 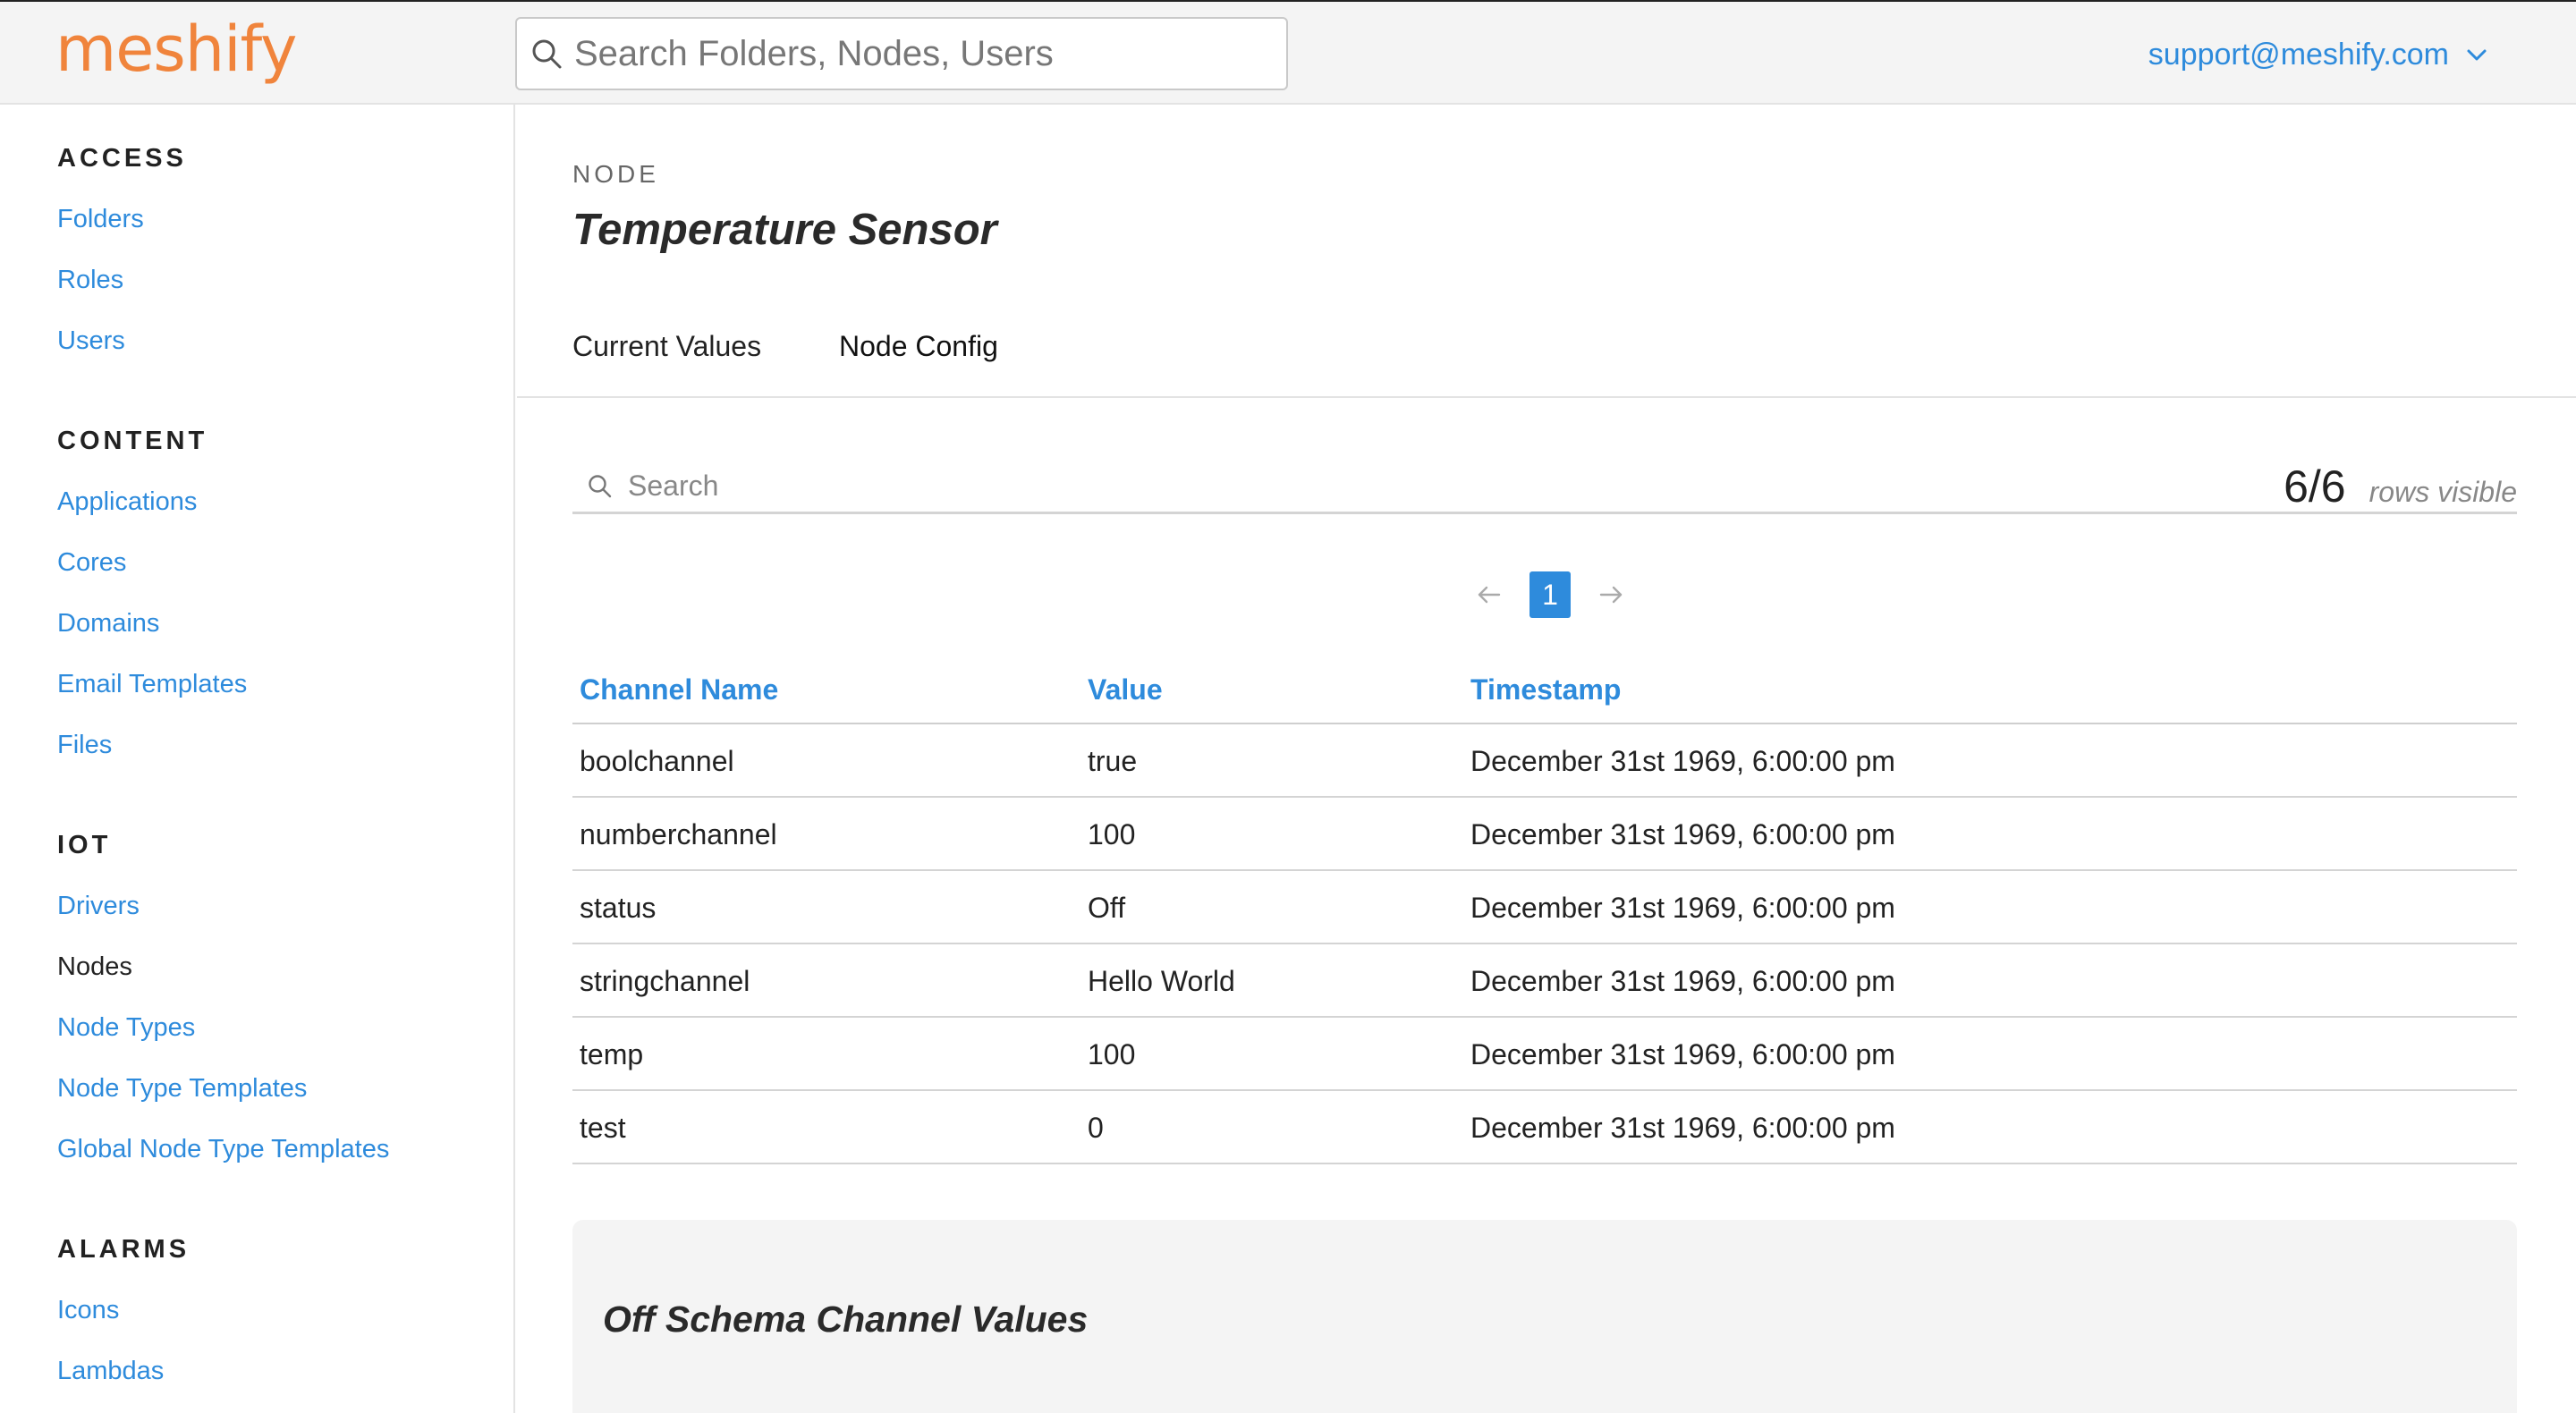 What do you see at coordinates (152, 745) in the screenshot?
I see `sidebar-item-files: Files` at bounding box center [152, 745].